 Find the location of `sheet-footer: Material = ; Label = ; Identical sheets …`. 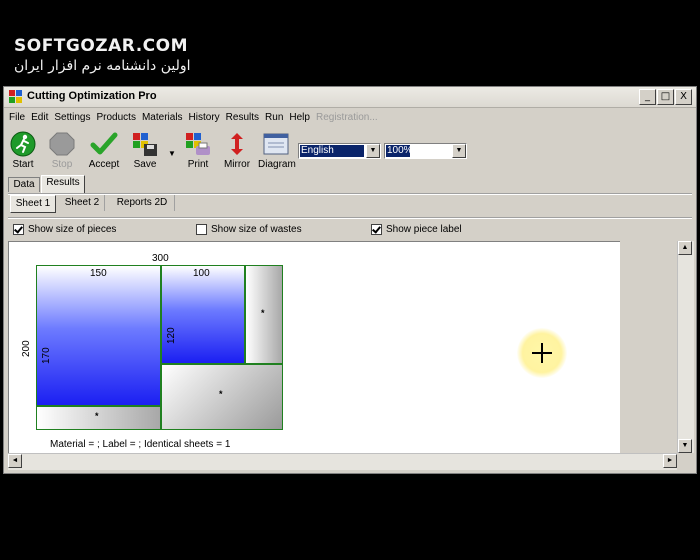

sheet-footer: Material = ; Label = ; Identical sheets … is located at coordinates (140, 444).